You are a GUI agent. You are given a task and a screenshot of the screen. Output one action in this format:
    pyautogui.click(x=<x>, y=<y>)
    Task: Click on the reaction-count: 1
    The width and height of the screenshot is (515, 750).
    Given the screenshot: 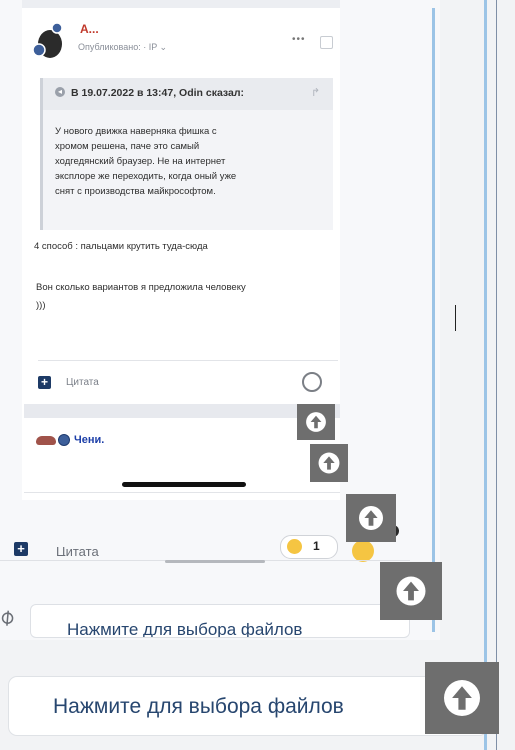 What is the action you would take?
    pyautogui.click(x=316, y=546)
    